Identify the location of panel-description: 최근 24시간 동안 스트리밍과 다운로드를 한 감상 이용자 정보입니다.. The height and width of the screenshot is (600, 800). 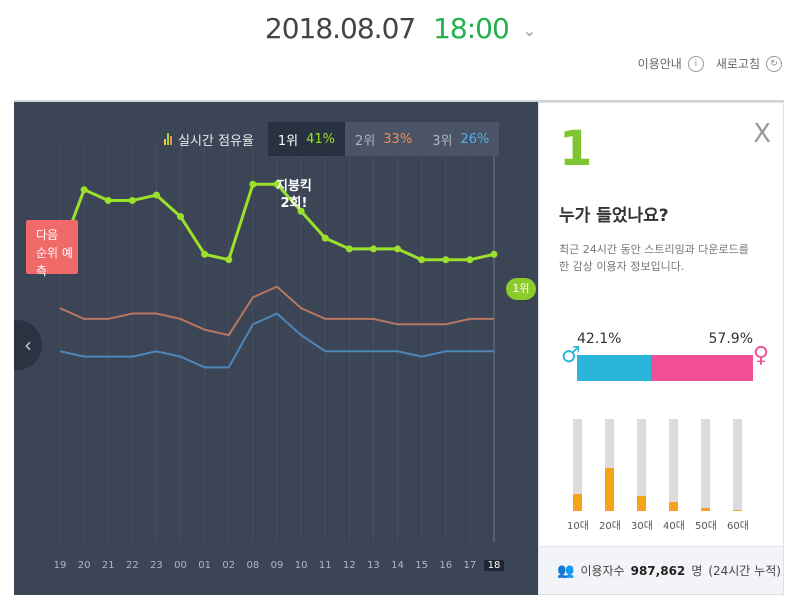
(654, 258).